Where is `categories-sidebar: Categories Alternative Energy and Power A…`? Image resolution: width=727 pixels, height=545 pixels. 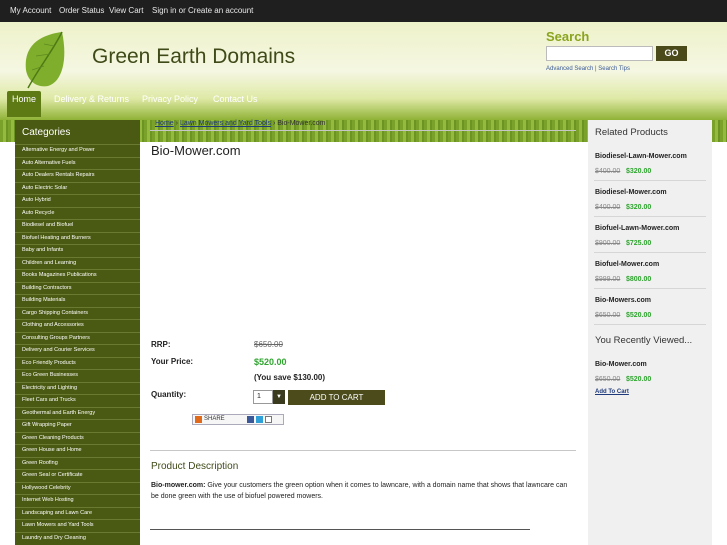 categories-sidebar: Categories Alternative Energy and Power A… is located at coordinates (77, 332).